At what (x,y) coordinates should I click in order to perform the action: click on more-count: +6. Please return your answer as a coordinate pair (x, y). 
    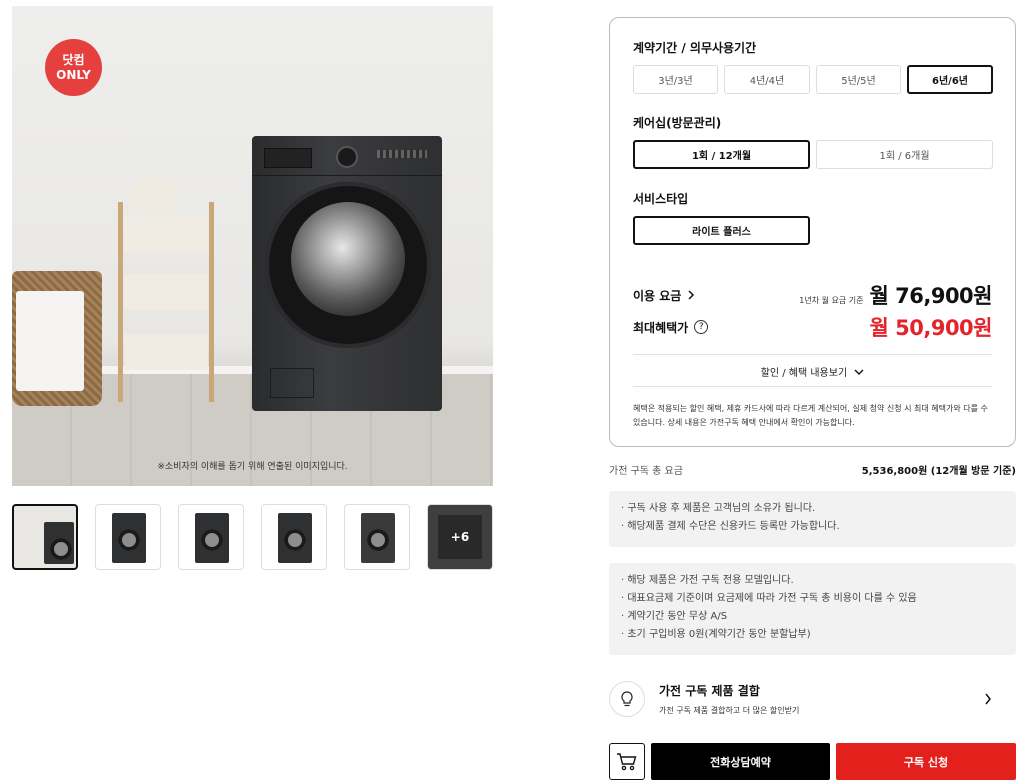
    Looking at the image, I should click on (460, 537).